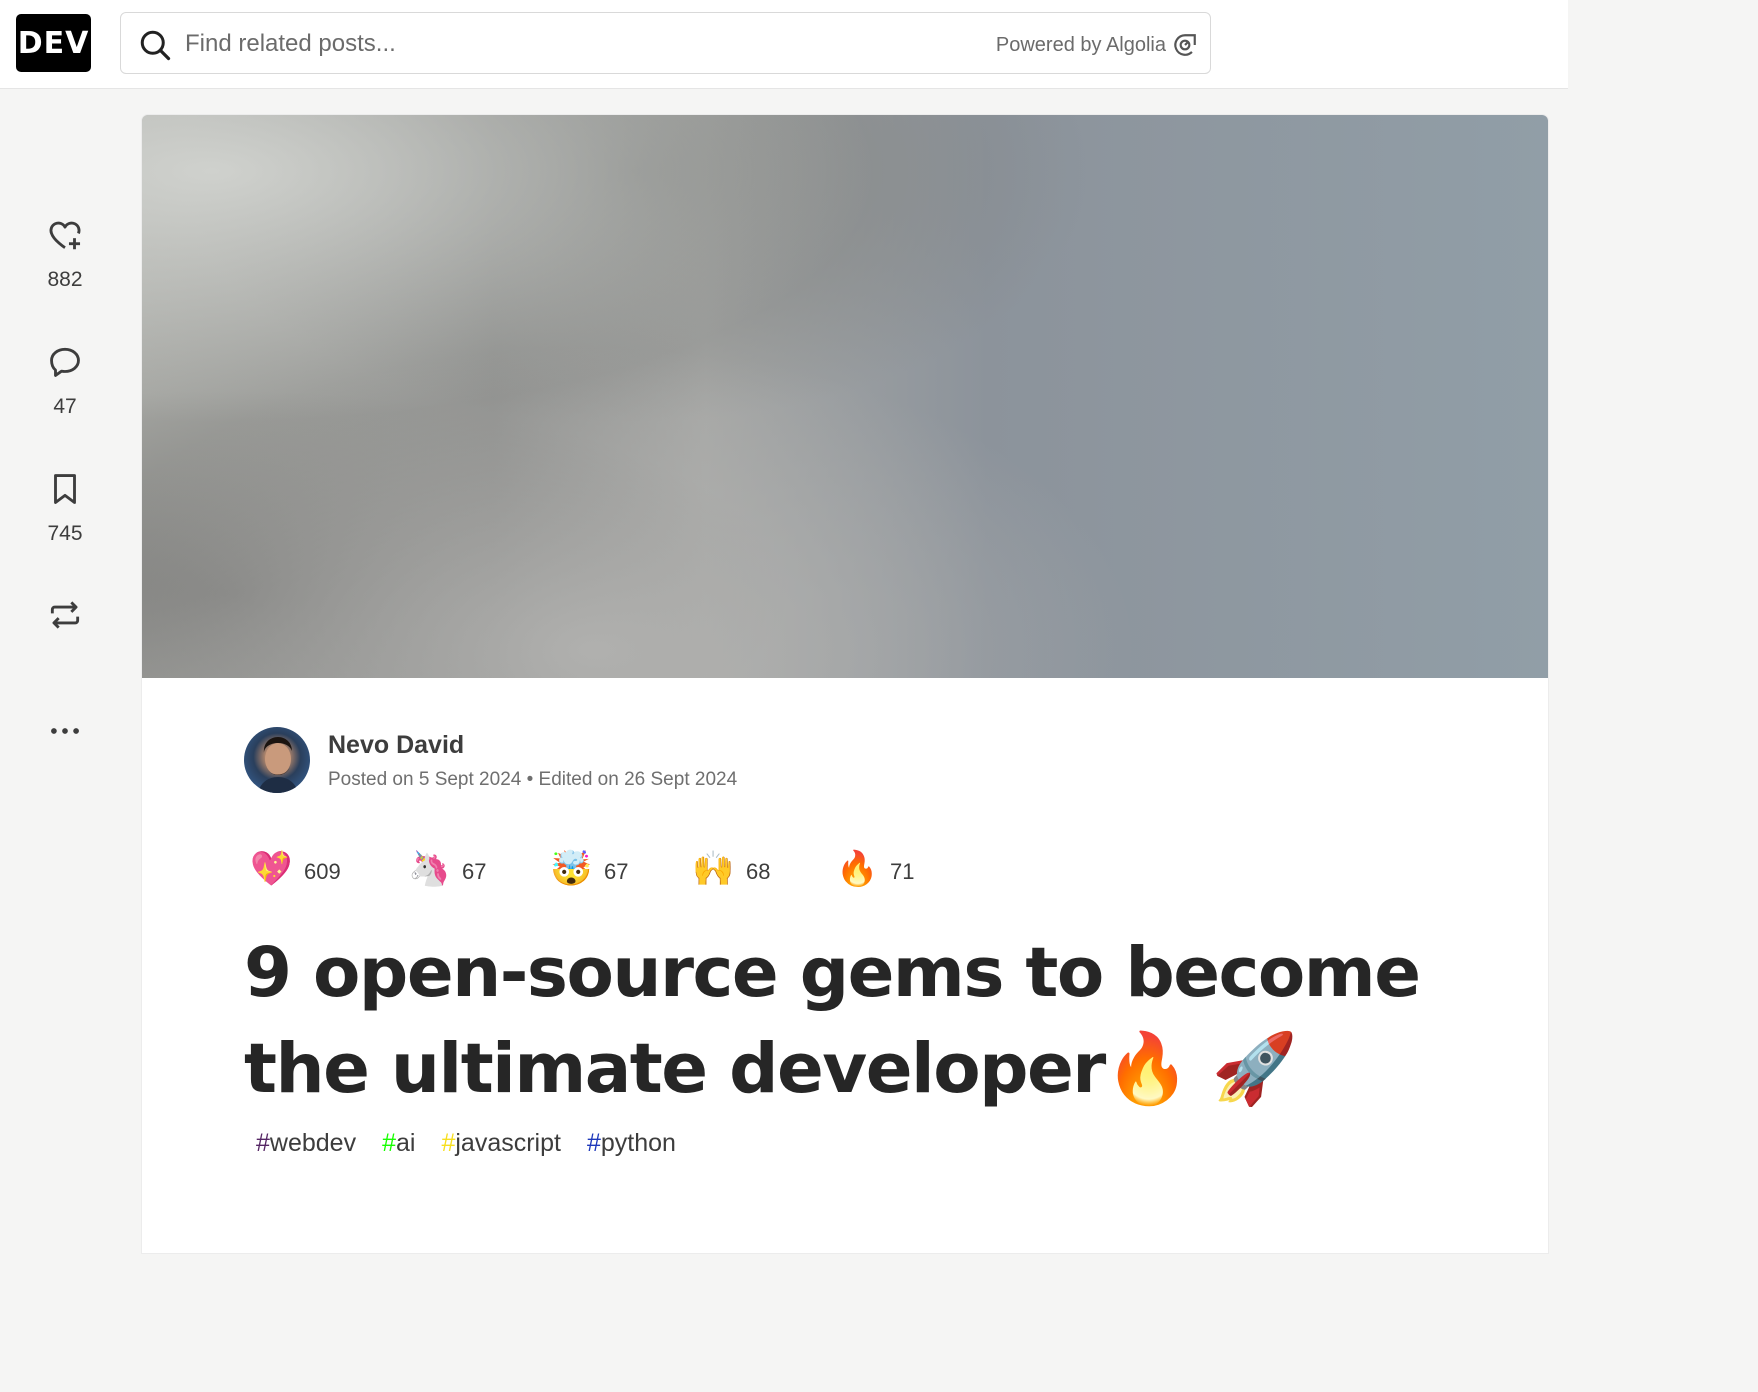 This screenshot has height=1392, width=1758. What do you see at coordinates (638, 1143) in the screenshot?
I see `tag-label: python` at bounding box center [638, 1143].